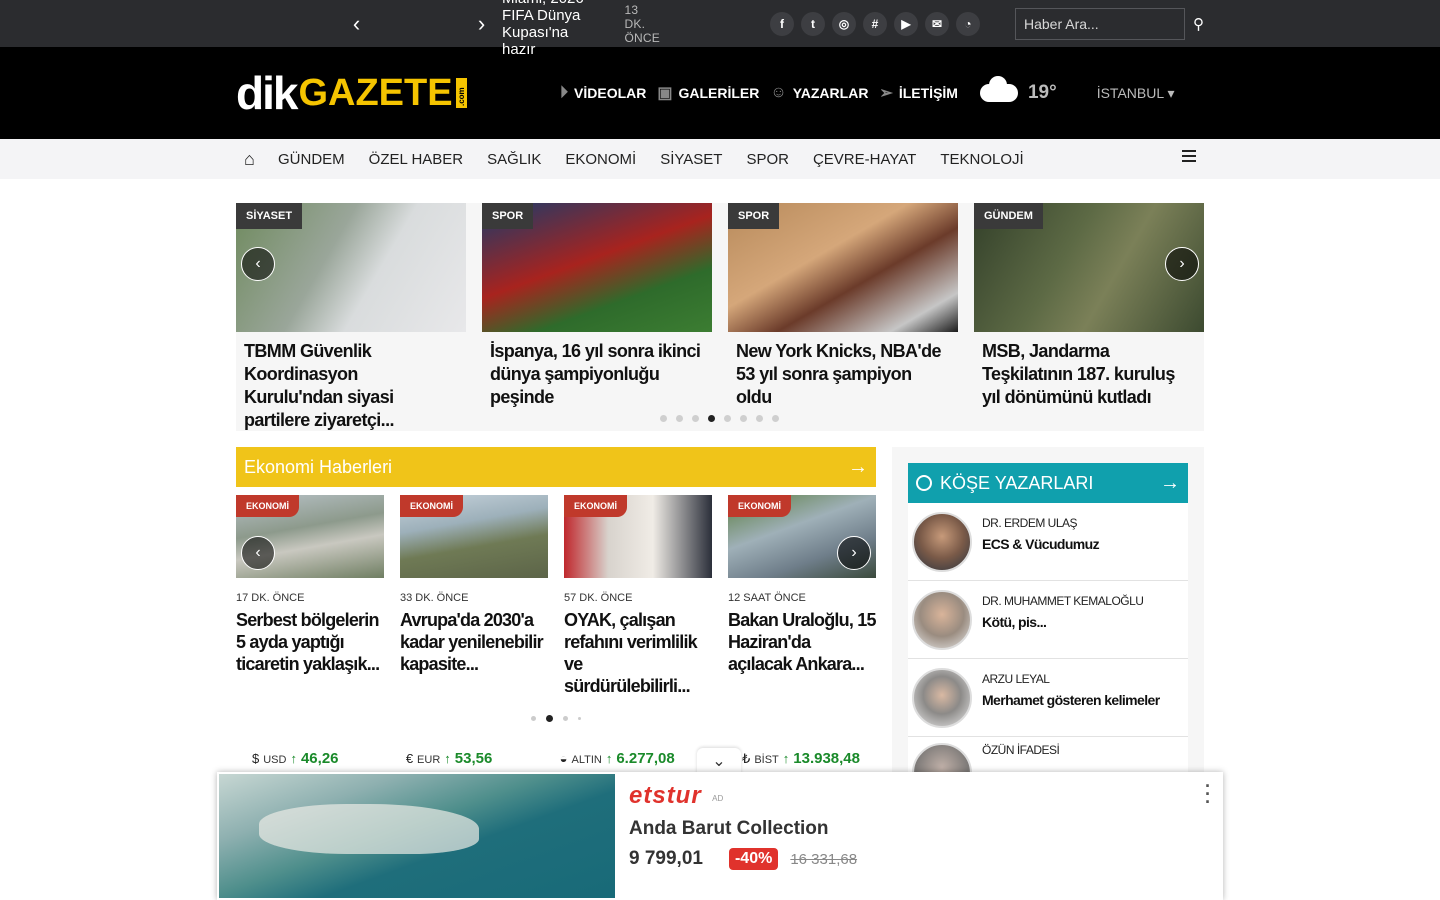 Image resolution: width=1440 pixels, height=900 pixels. I want to click on more-vertical-icon: · · ·, so click(1208, 794).